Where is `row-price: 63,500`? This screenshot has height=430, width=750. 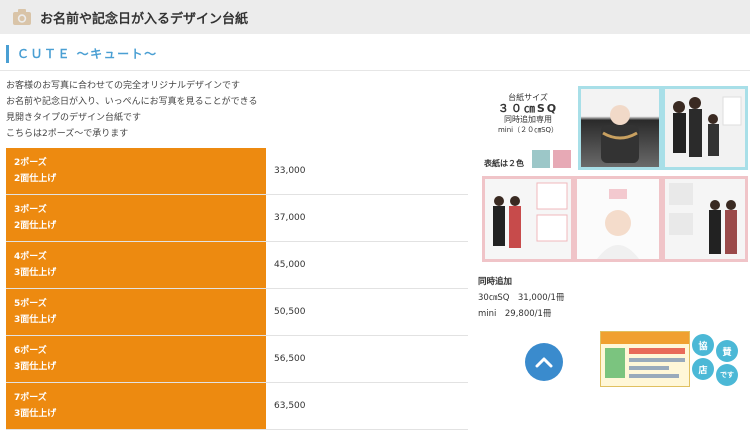 row-price: 63,500 is located at coordinates (367, 406).